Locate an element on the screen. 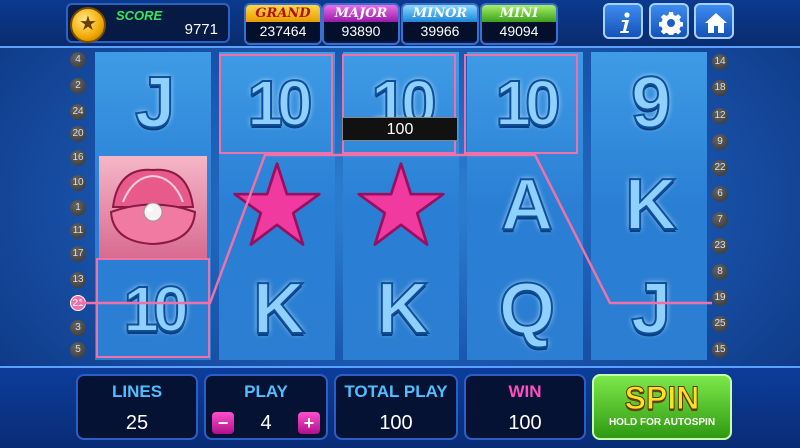  play-panel: PLAY − 4 + is located at coordinates (266, 407).